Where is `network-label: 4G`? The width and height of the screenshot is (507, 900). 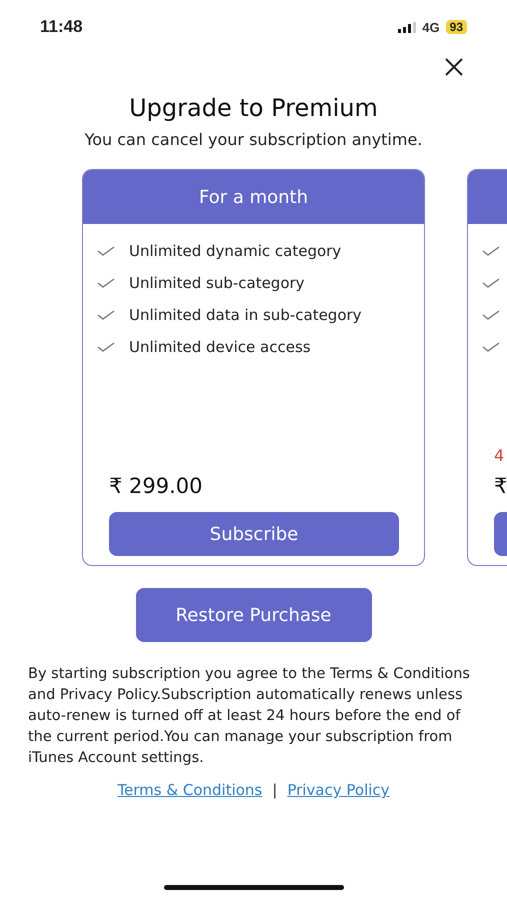
network-label: 4G is located at coordinates (431, 27).